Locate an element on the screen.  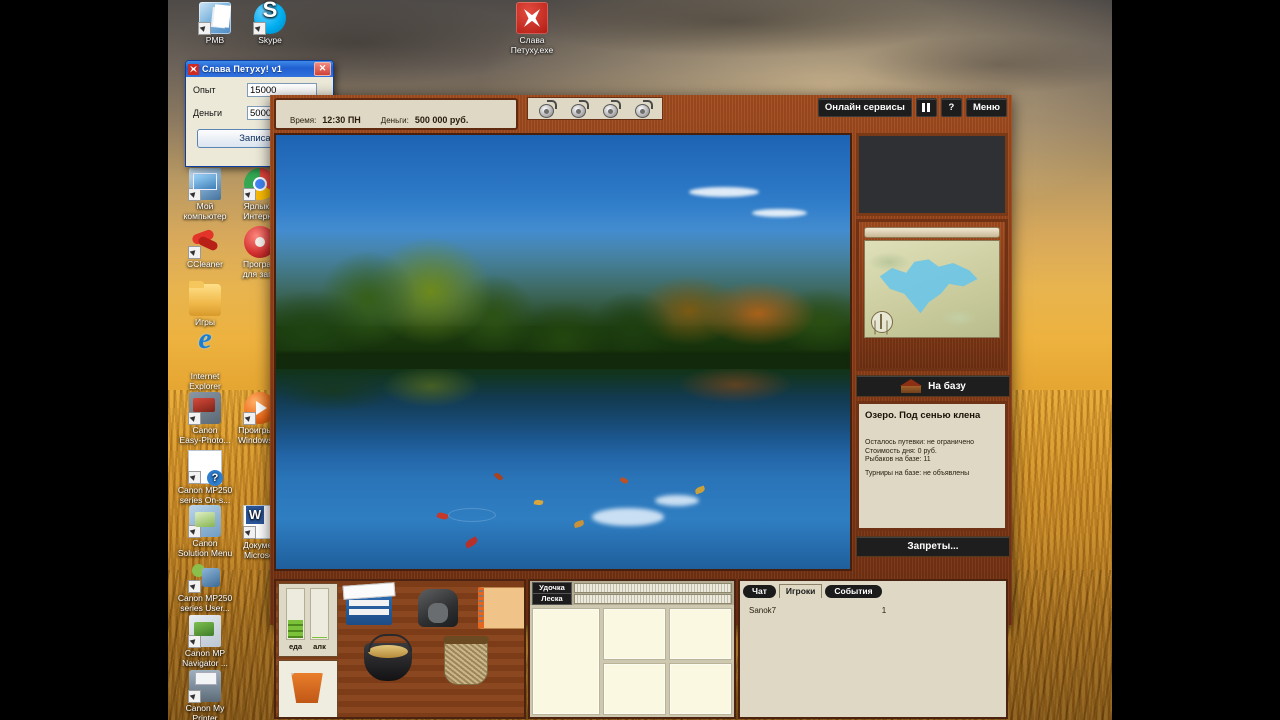
chat-tabs: Чат Игроки События is located at coordinates (873, 591).